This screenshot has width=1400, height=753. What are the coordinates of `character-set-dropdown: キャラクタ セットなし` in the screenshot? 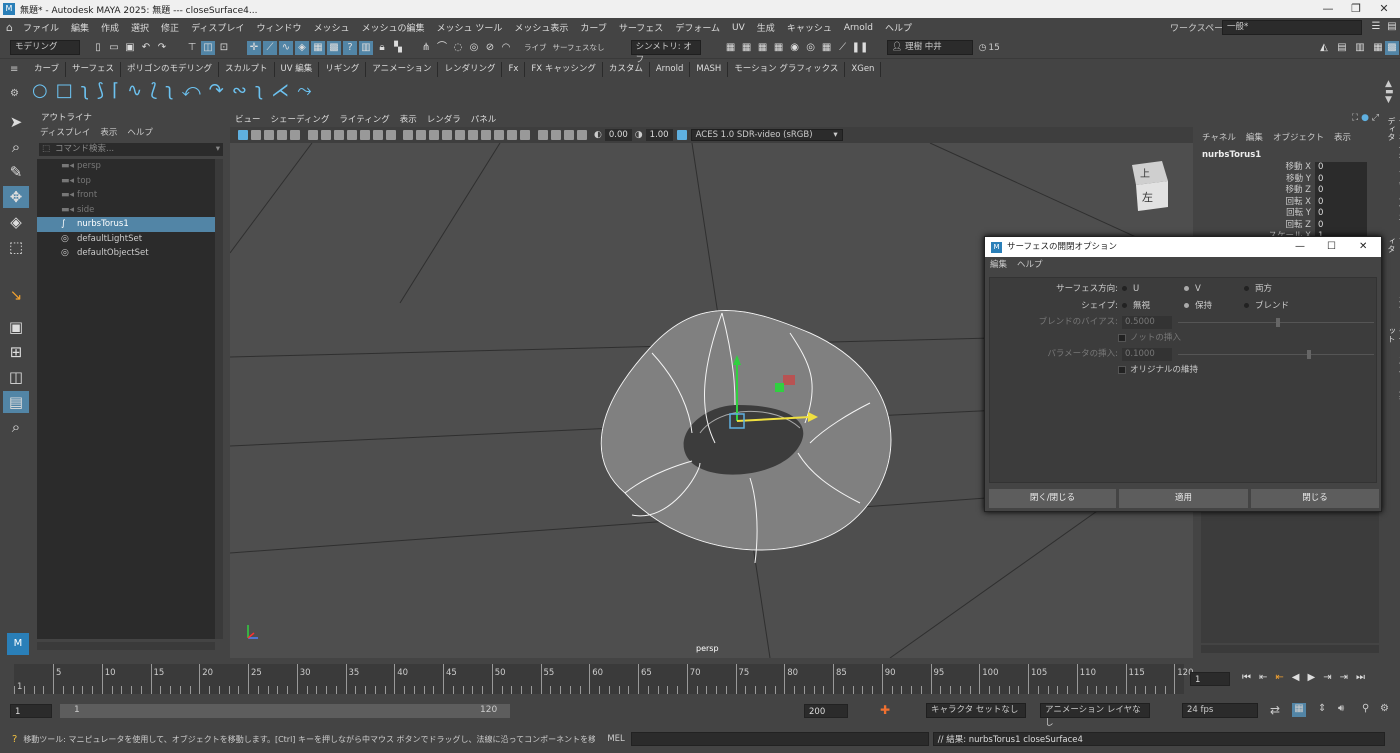 It's located at (976, 710).